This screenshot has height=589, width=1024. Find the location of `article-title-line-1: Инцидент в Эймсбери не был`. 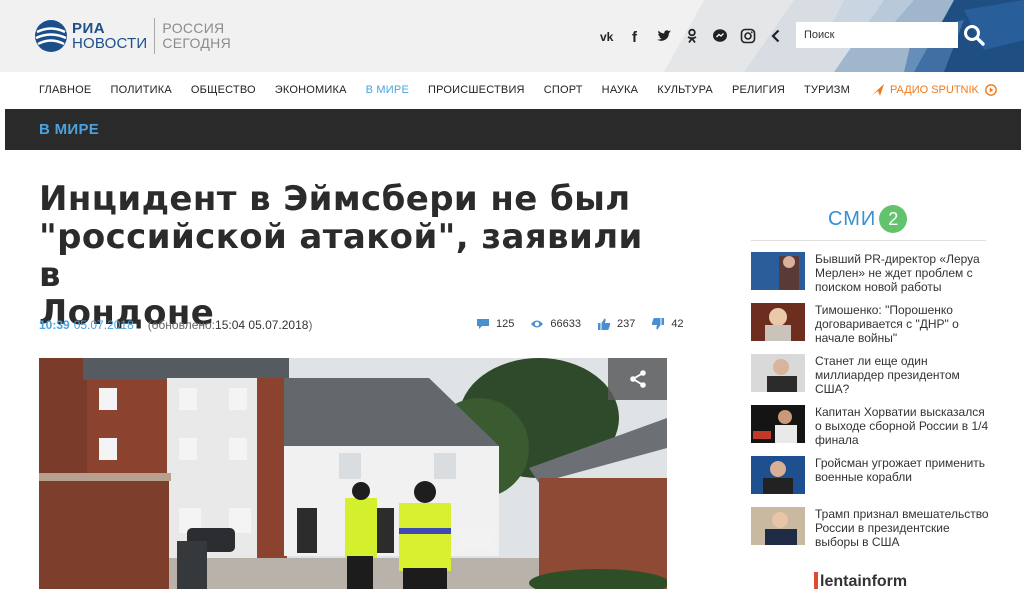

article-title-line-1: Инцидент в Эймсбери не был is located at coordinates (335, 199).